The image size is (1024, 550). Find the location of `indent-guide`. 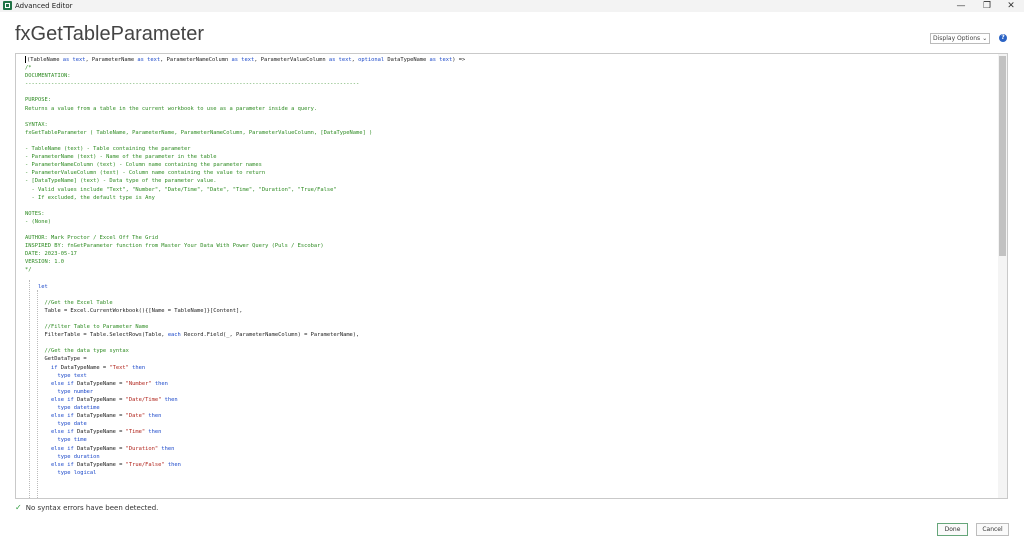

indent-guide is located at coordinates (29, 389).